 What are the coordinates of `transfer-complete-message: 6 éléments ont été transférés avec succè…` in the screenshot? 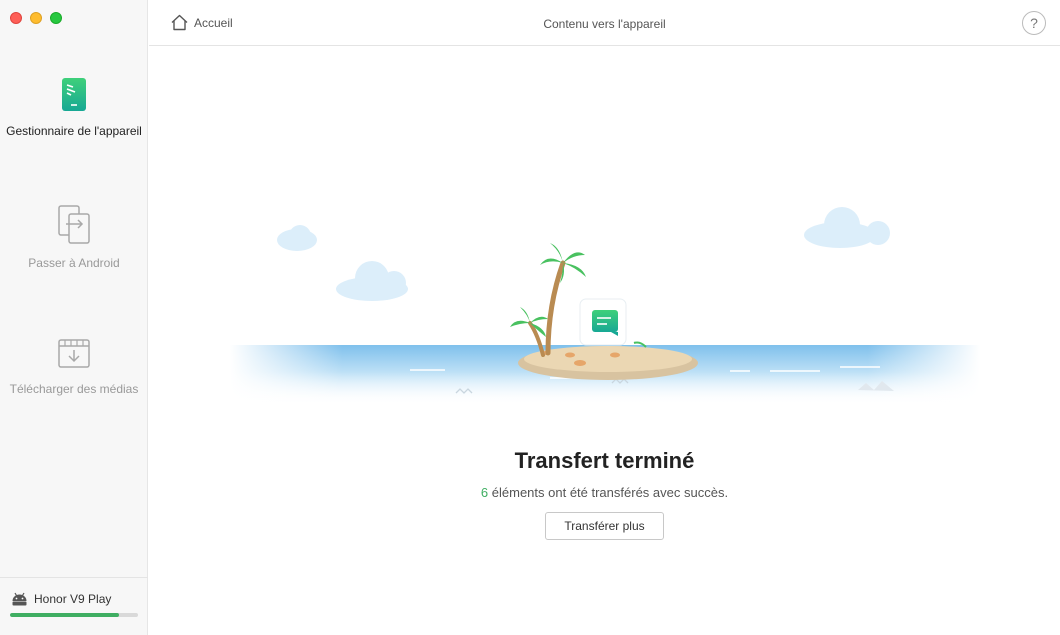 It's located at (604, 492).